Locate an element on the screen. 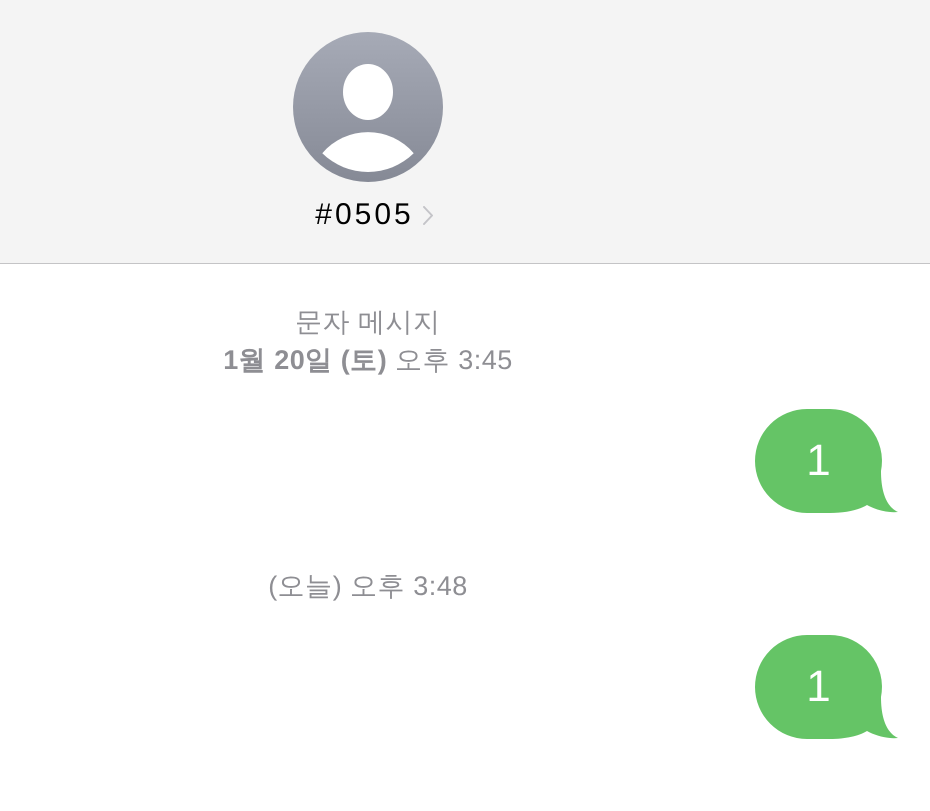 This screenshot has height=811, width=930. timestamp: 1월 20일 (토) 오후 3:45 is located at coordinates (368, 360).